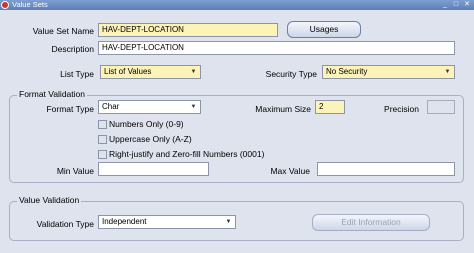 This screenshot has width=474, height=253. Describe the element at coordinates (102, 154) in the screenshot. I see `right-justify-checkbox` at that location.